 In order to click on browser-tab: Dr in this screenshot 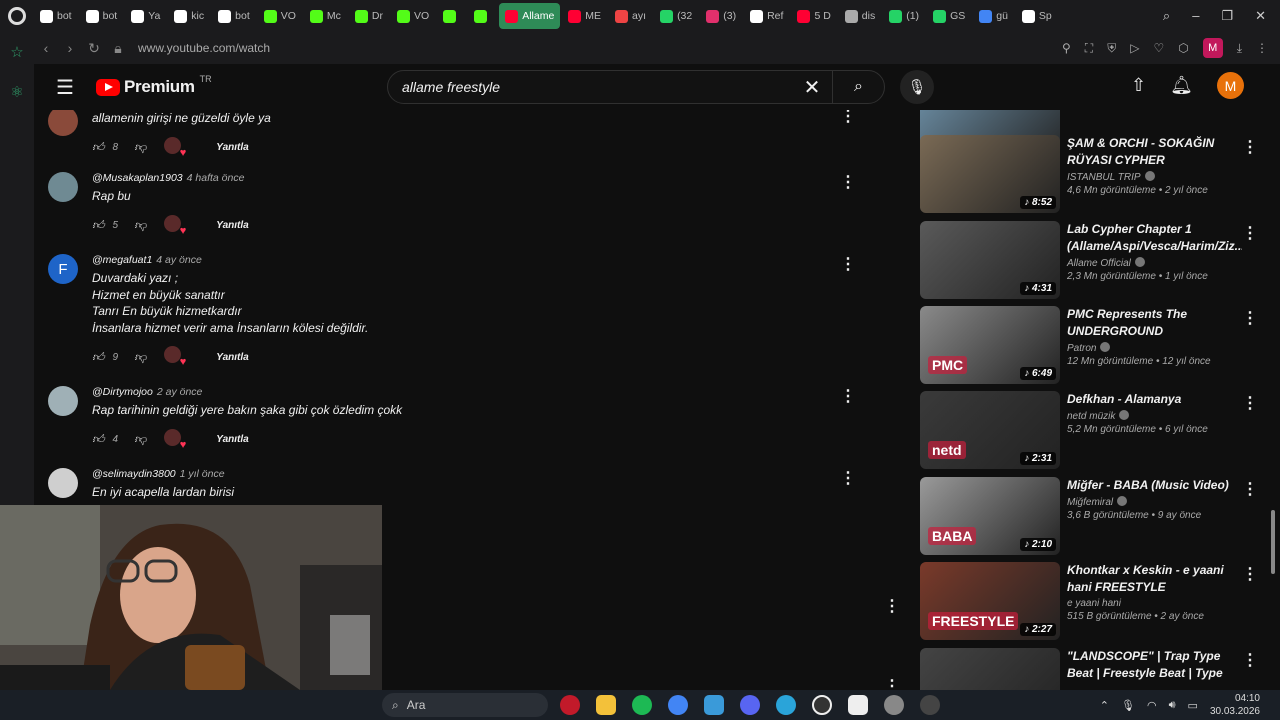, I will do `click(369, 16)`.